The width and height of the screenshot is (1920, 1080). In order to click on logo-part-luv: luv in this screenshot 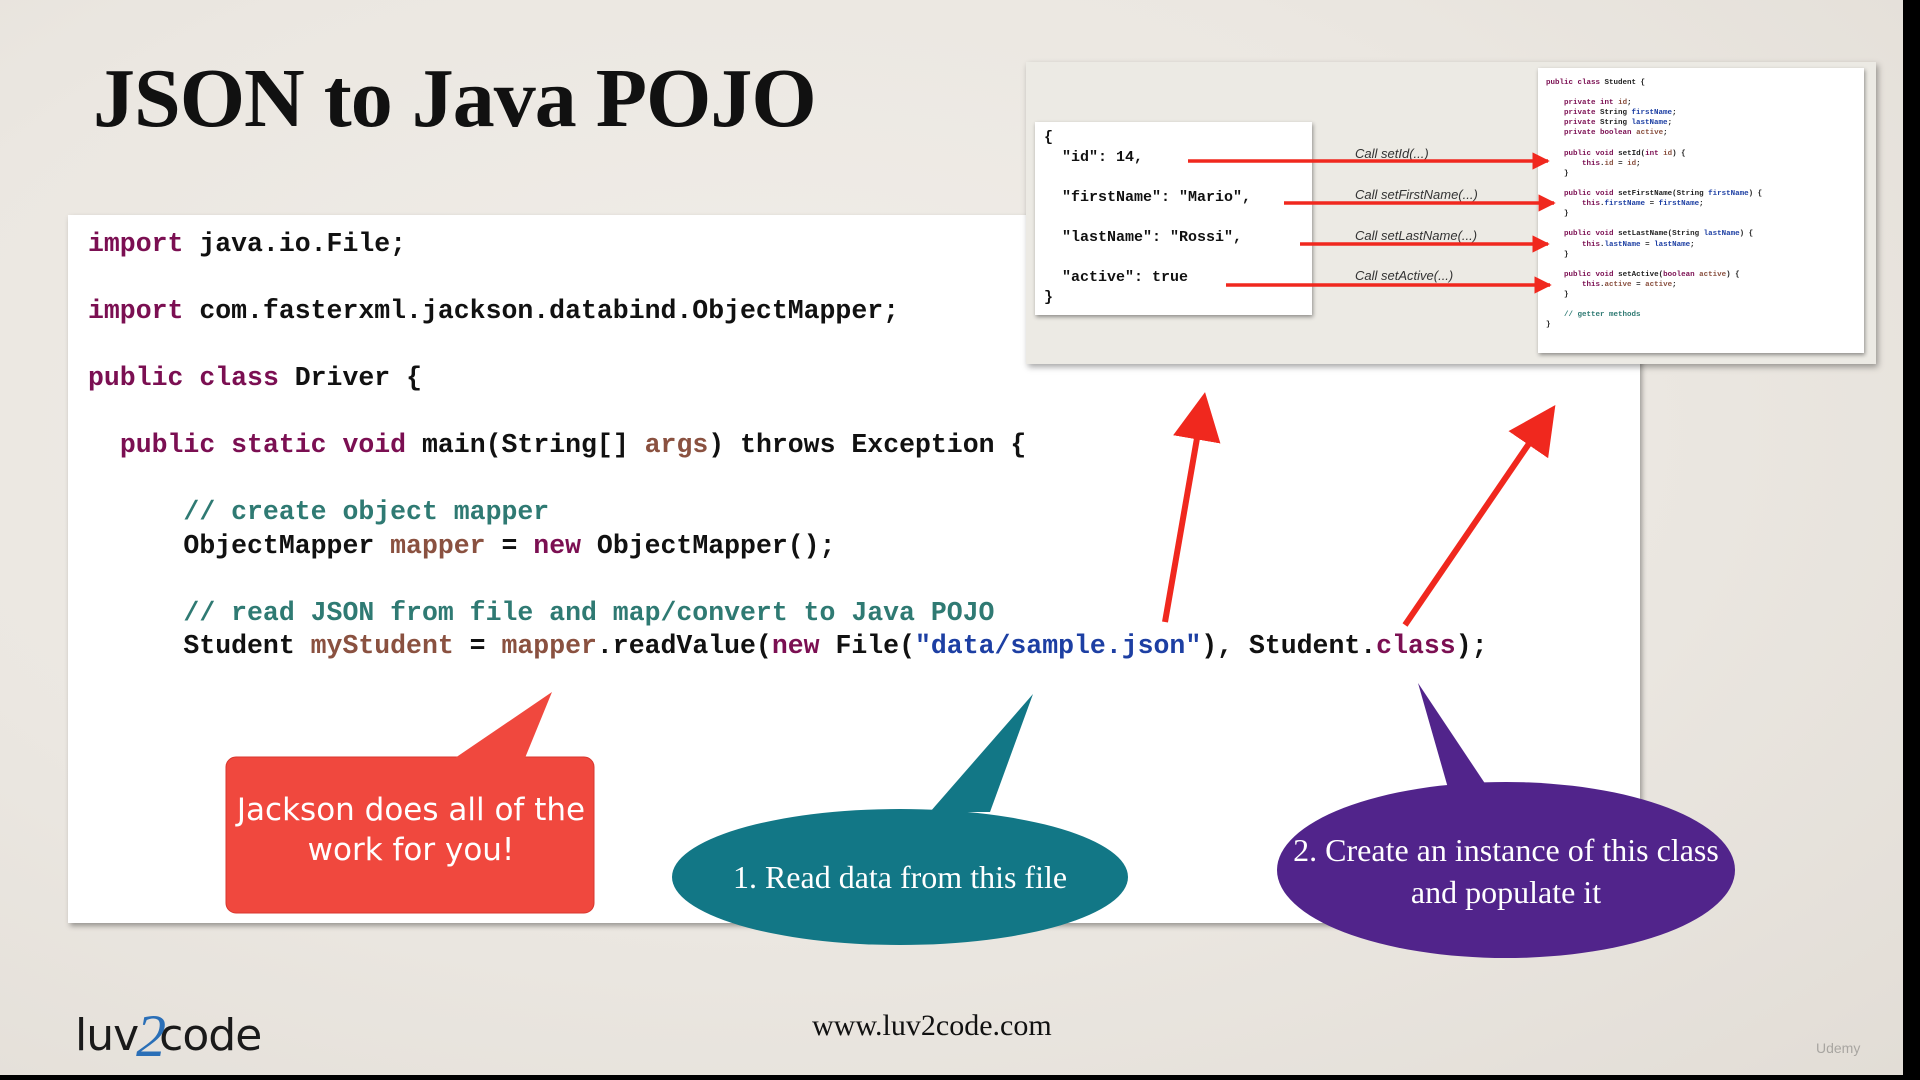, I will do `click(107, 1035)`.